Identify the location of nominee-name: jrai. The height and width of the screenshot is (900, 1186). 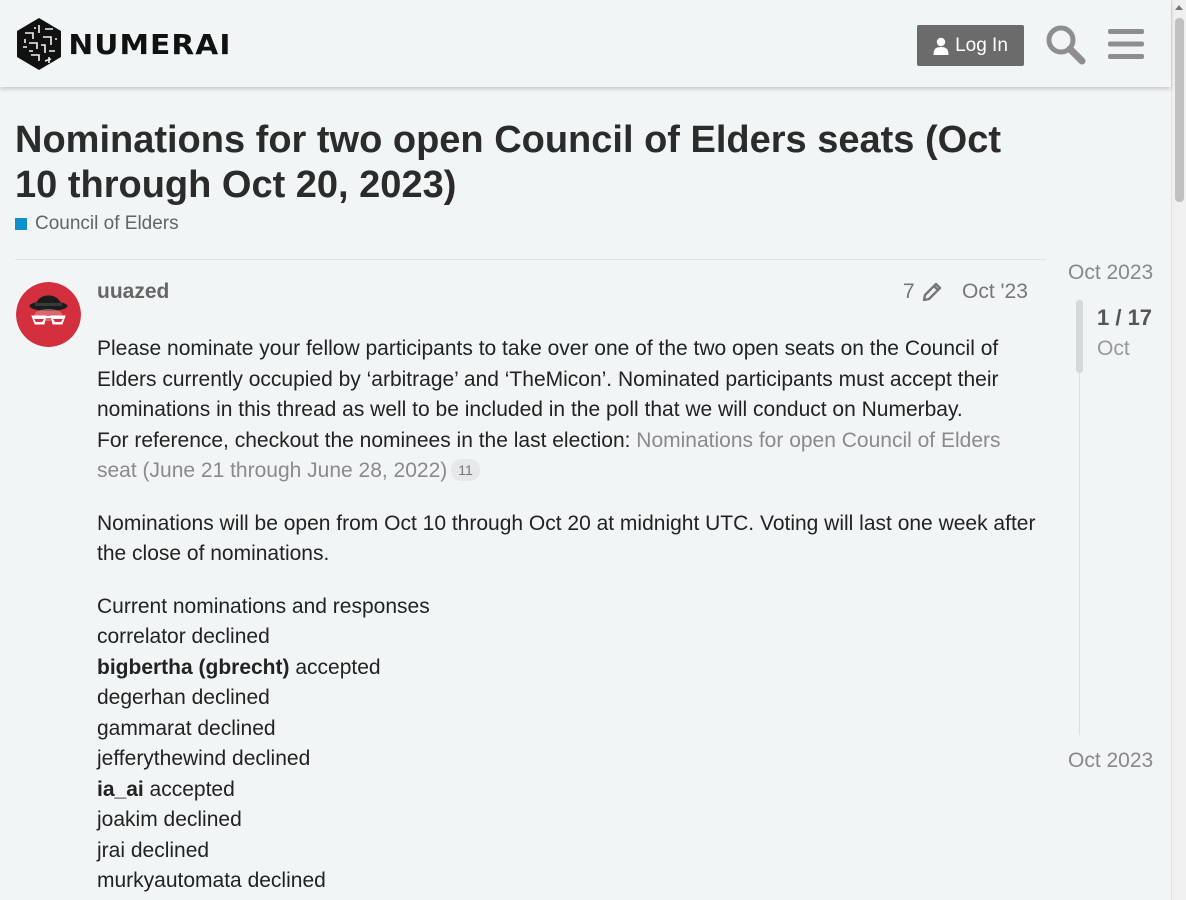
(111, 850).